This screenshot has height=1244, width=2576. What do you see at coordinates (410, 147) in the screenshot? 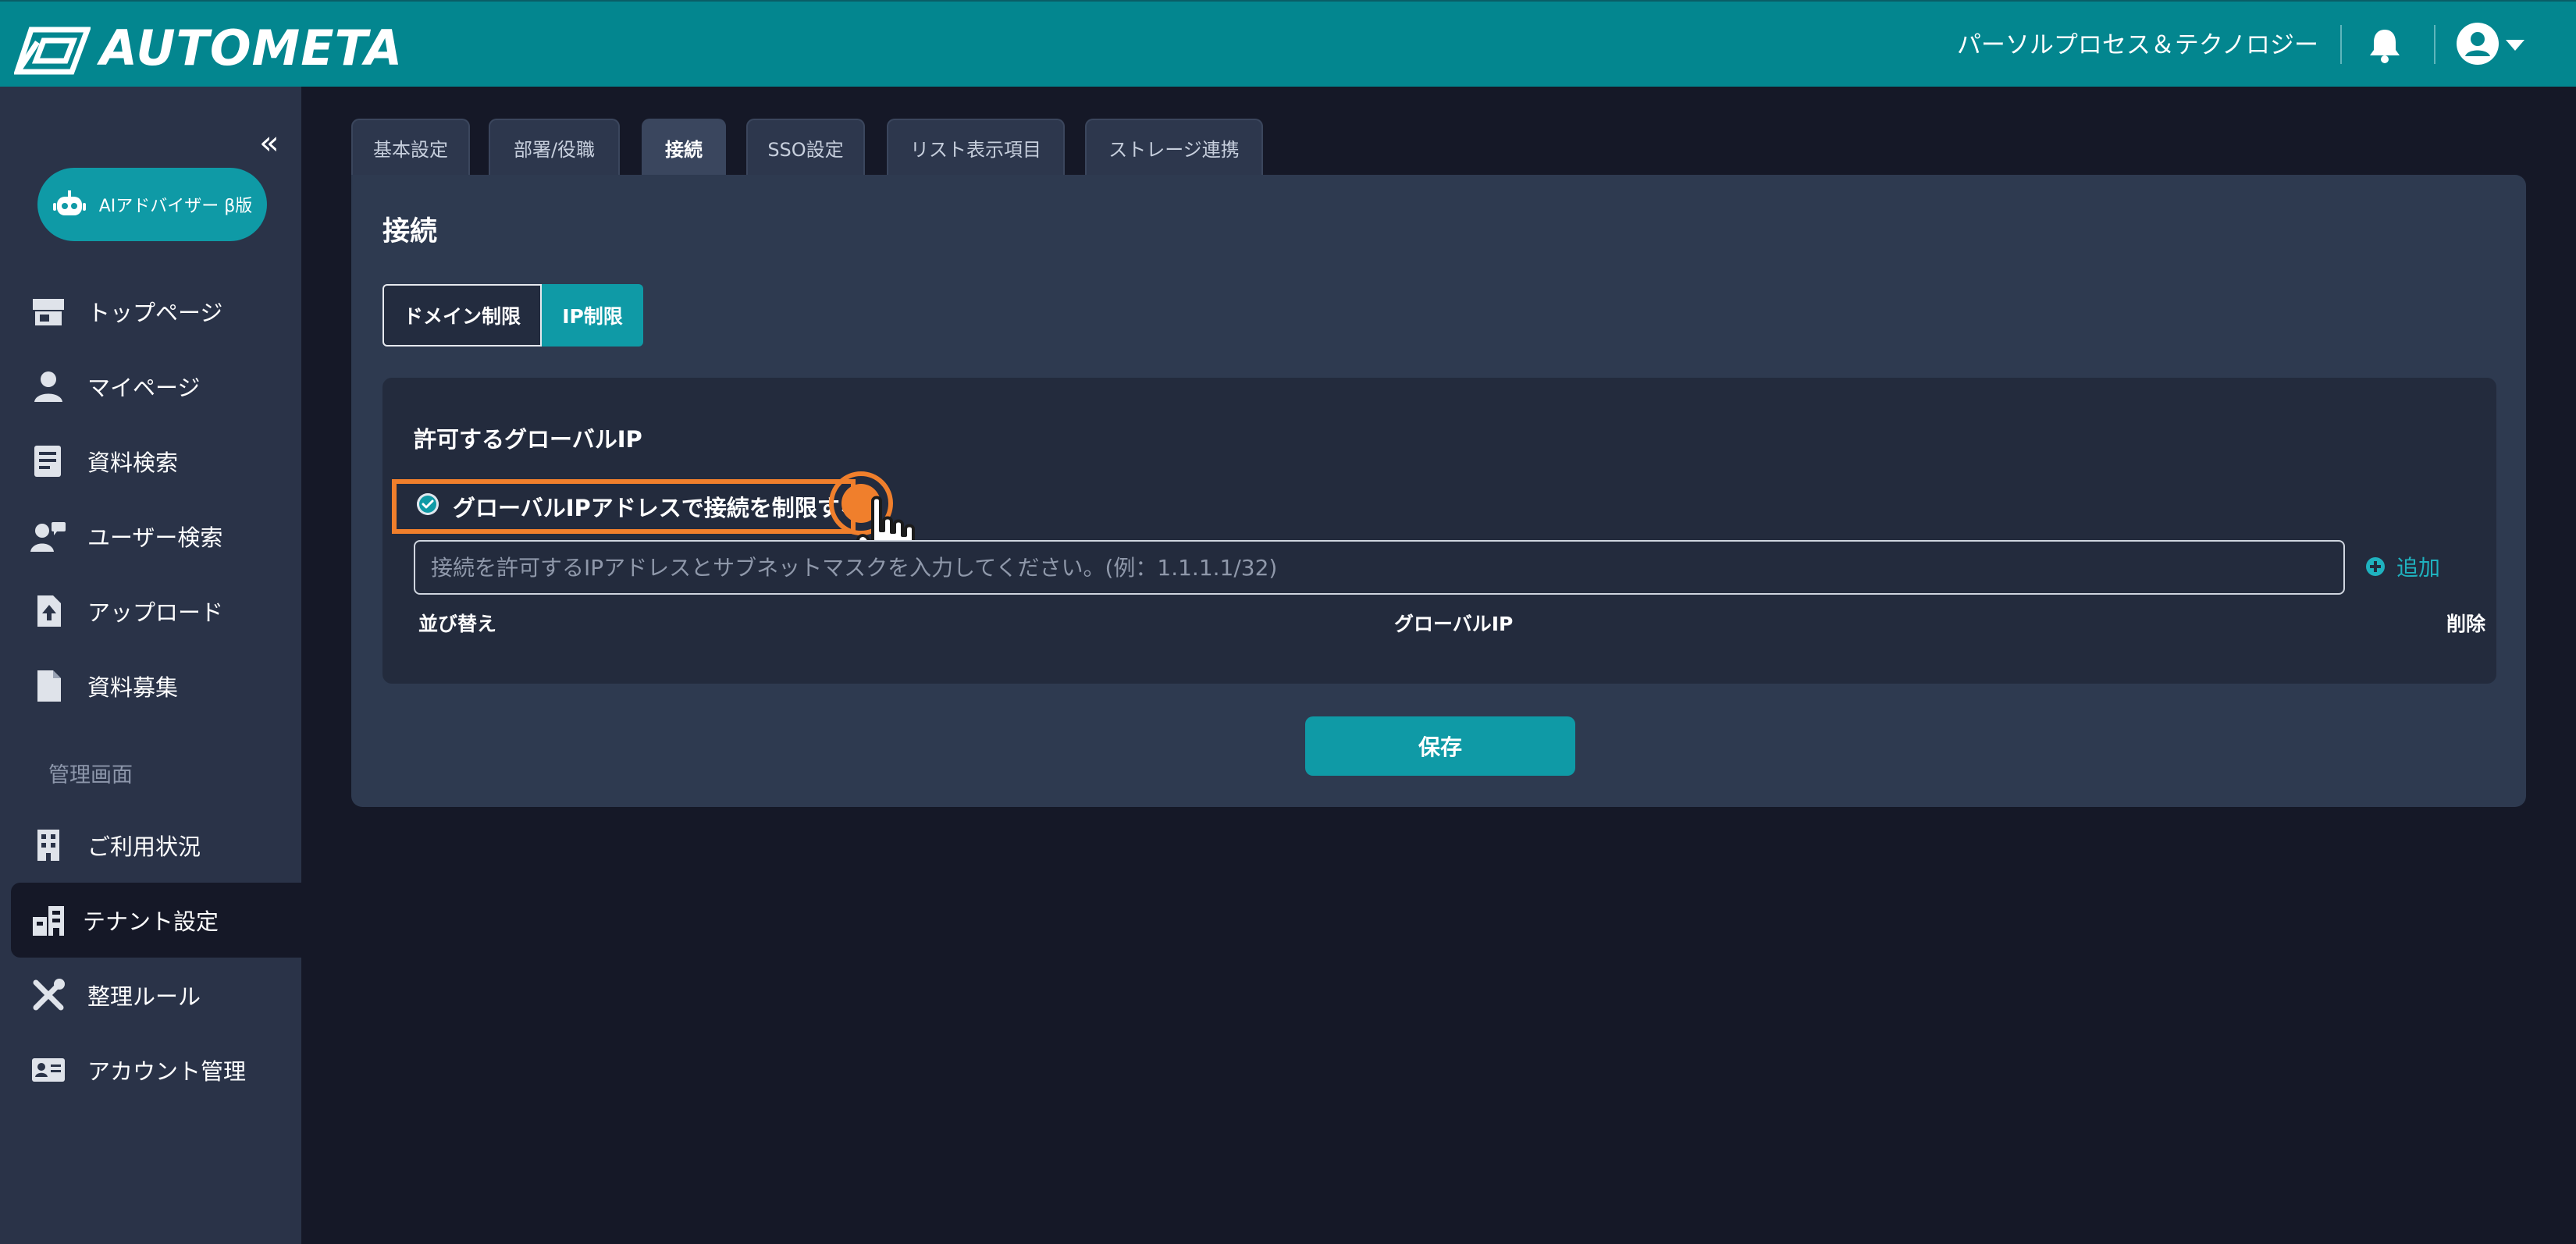
I see `tab-basic-settings: 基本設定` at bounding box center [410, 147].